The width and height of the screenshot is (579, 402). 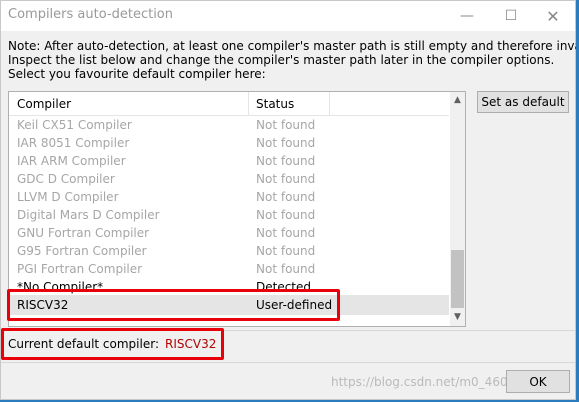 I want to click on maximize-icon: ☐, so click(x=511, y=16).